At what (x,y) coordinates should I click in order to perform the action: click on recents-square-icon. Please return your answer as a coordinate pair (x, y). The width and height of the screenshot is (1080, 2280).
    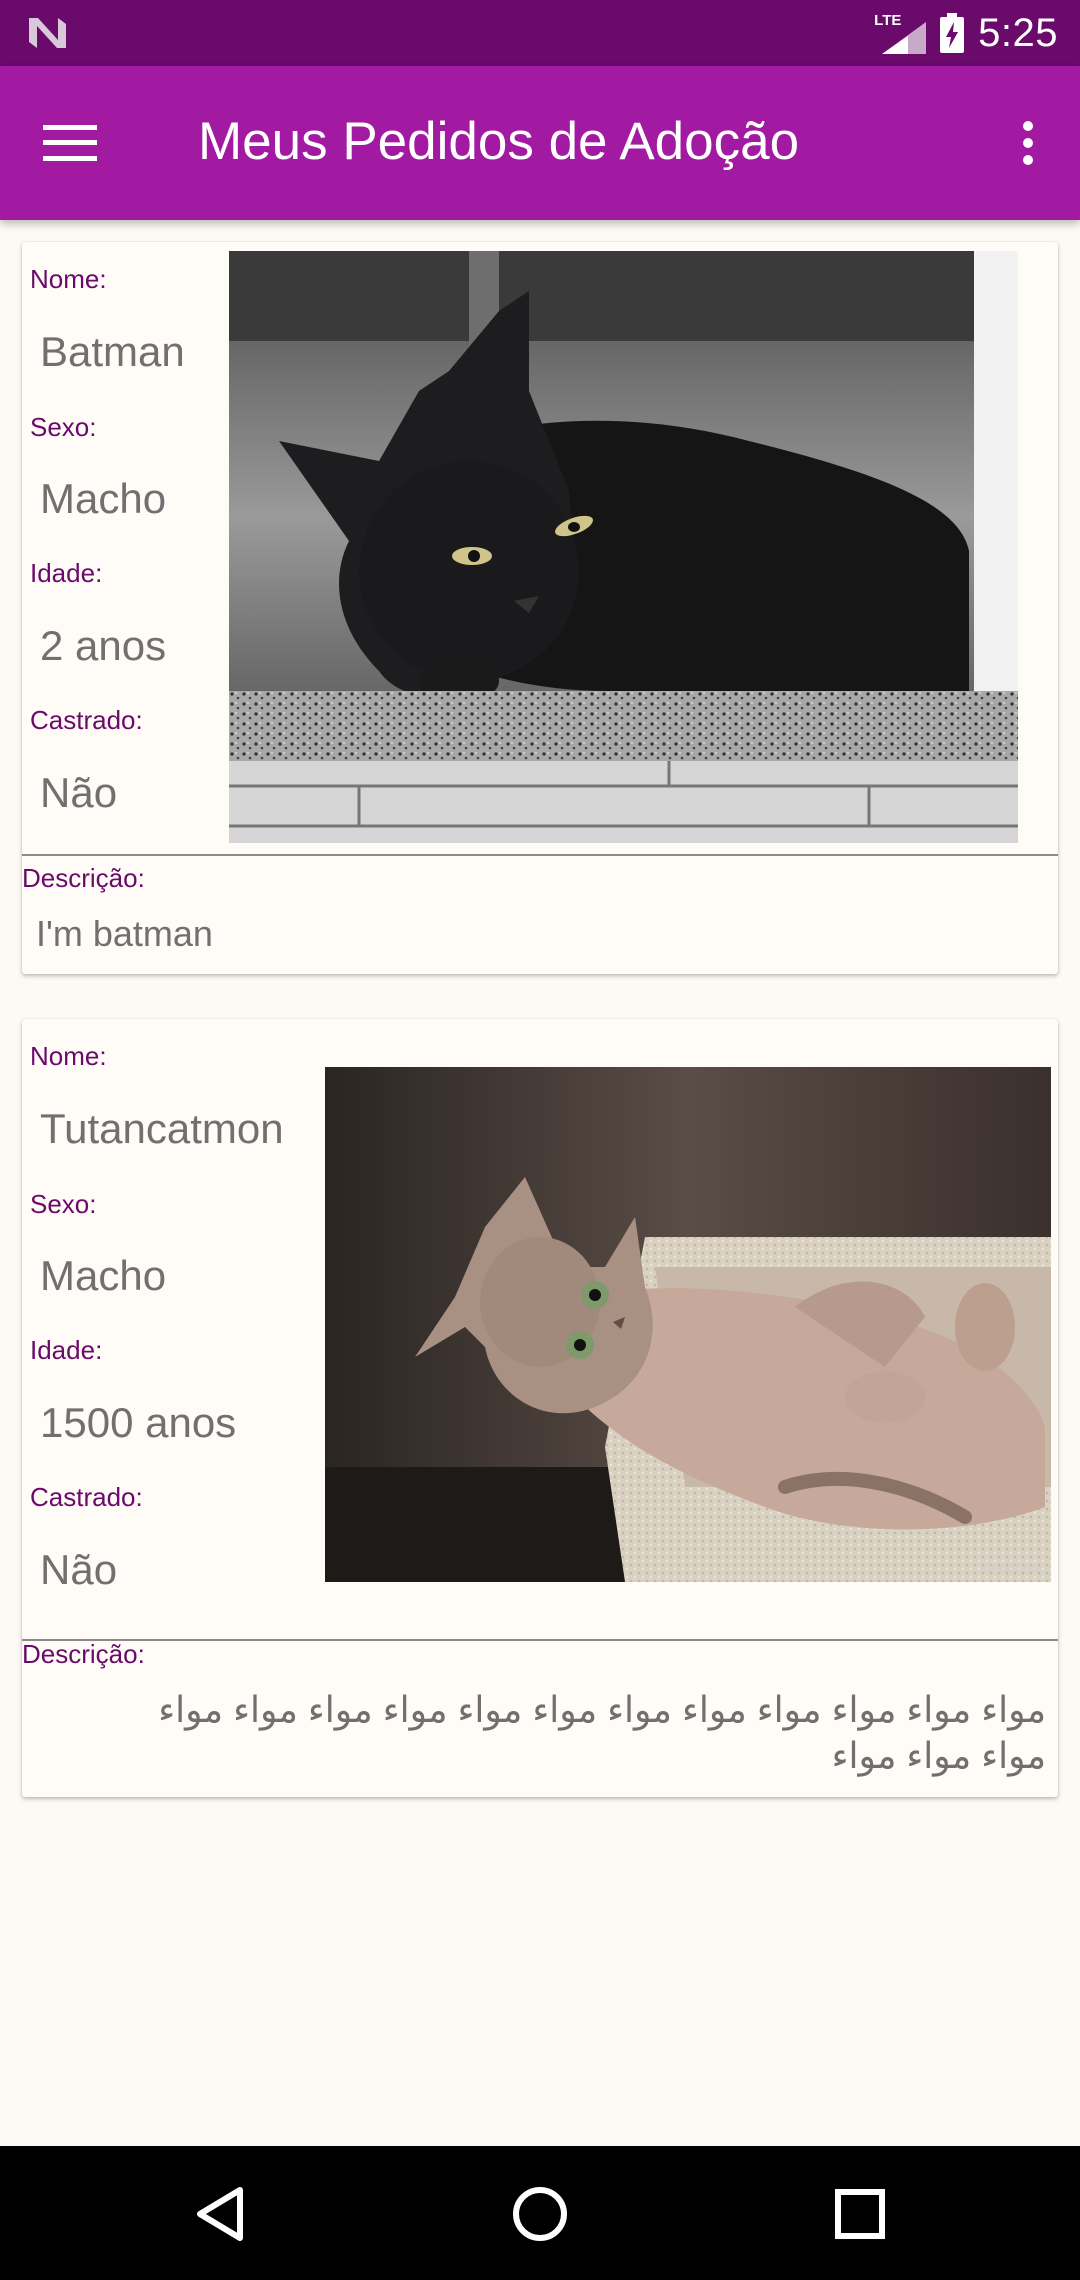
    Looking at the image, I should click on (860, 2214).